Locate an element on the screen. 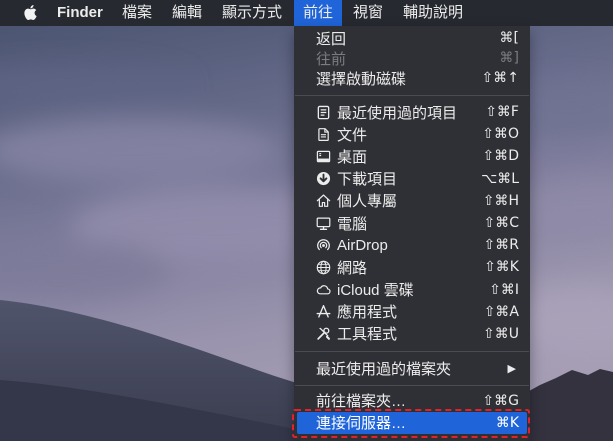  menu-item-label: 網路 is located at coordinates (352, 268).